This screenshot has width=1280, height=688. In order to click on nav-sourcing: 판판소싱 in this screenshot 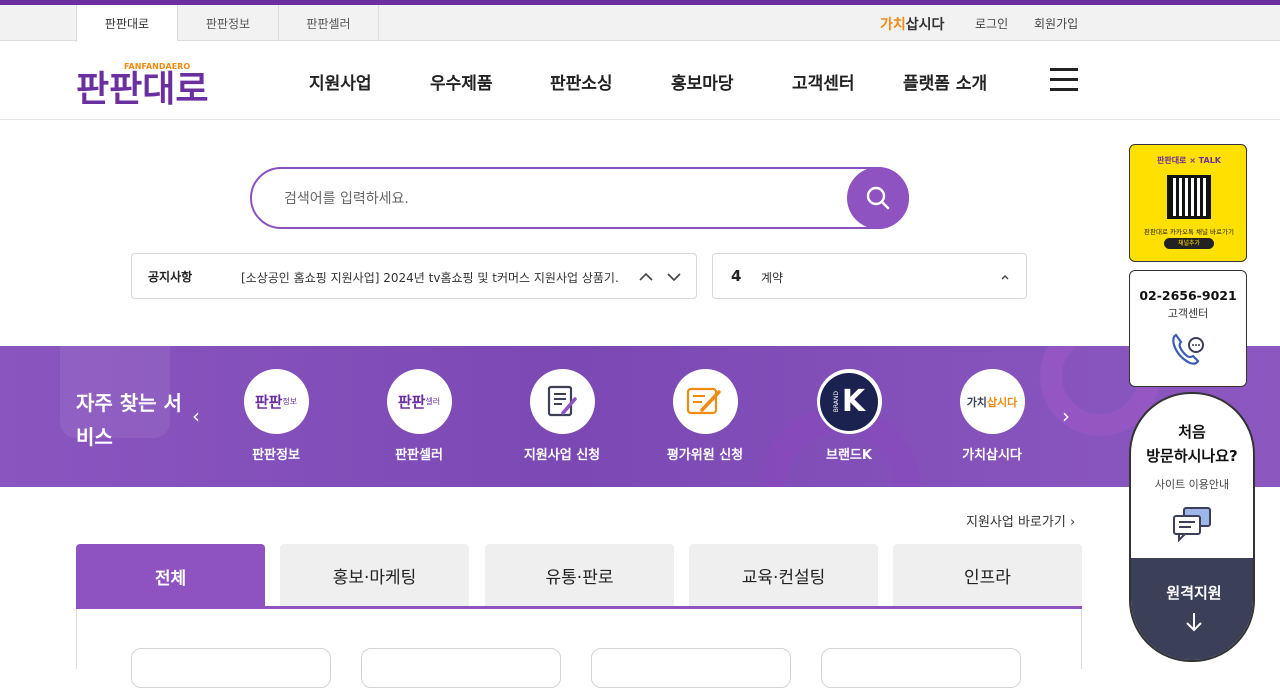, I will do `click(581, 81)`.